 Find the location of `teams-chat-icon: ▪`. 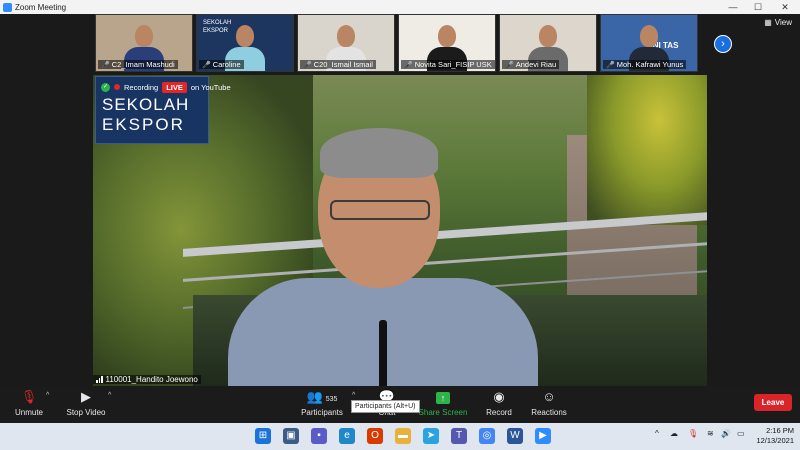

teams-chat-icon: ▪ is located at coordinates (319, 436).